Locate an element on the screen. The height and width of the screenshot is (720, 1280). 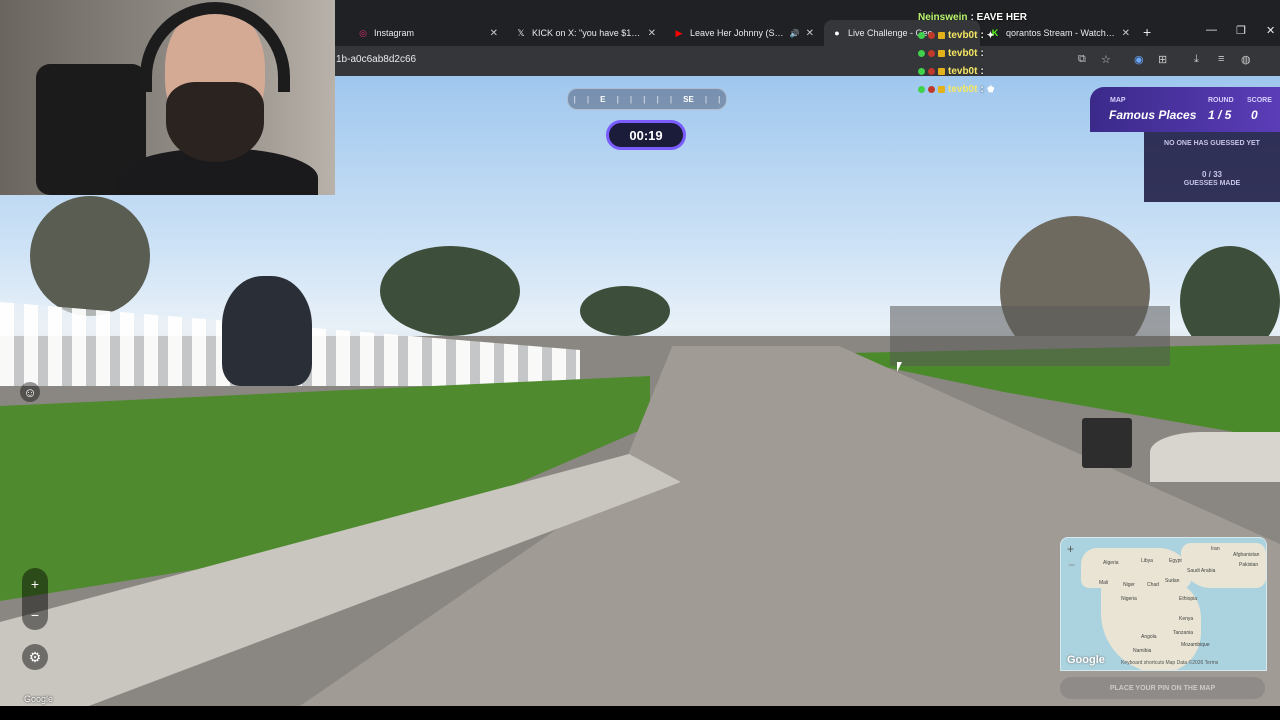
map-label: MAP is located at coordinates (1118, 100).